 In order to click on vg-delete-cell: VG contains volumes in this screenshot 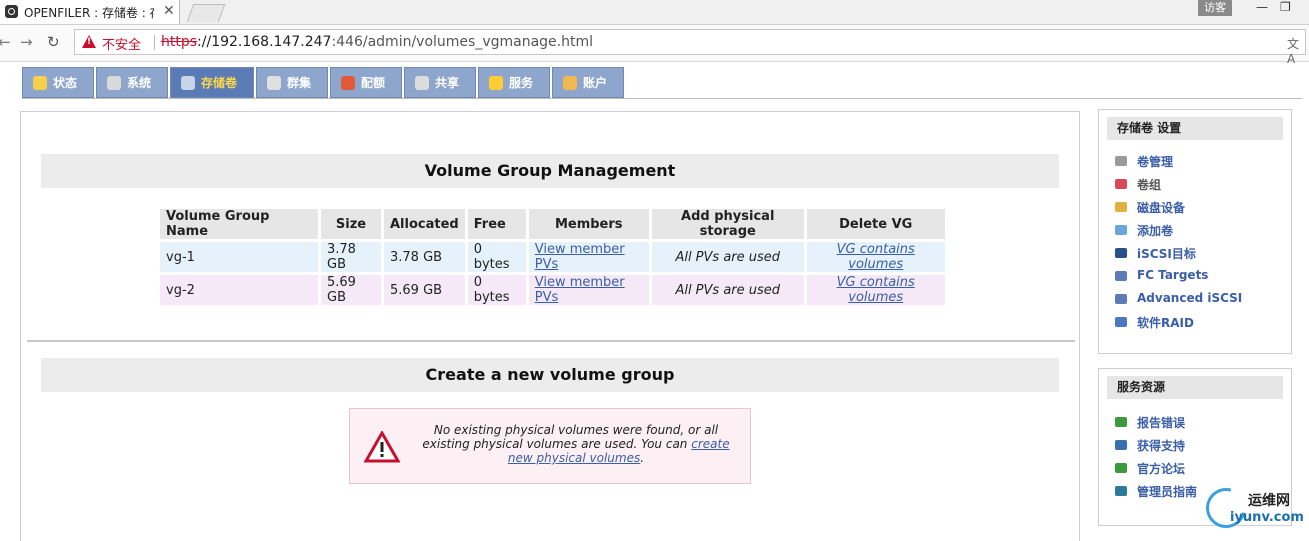, I will do `click(875, 290)`.